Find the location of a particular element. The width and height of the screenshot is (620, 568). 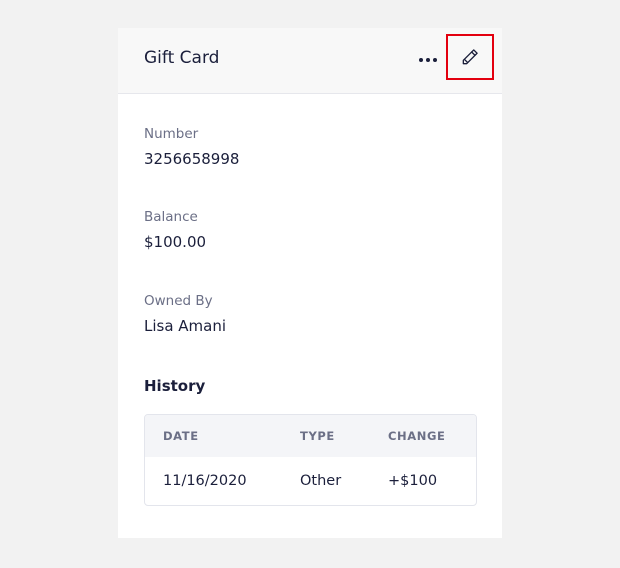

owned-by-value: Lisa Amani is located at coordinates (185, 326).